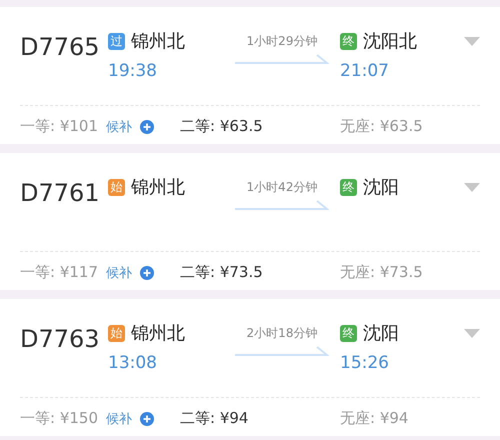  What do you see at coordinates (221, 272) in the screenshot?
I see `seat-price: 二等: ¥73.5` at bounding box center [221, 272].